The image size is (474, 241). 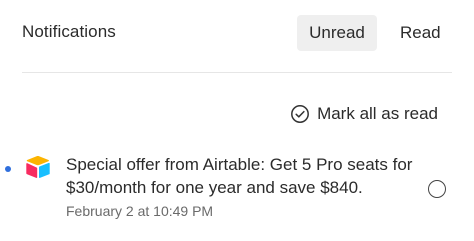 What do you see at coordinates (377, 113) in the screenshot?
I see `mark-all-as-read-label: Mark all as read` at bounding box center [377, 113].